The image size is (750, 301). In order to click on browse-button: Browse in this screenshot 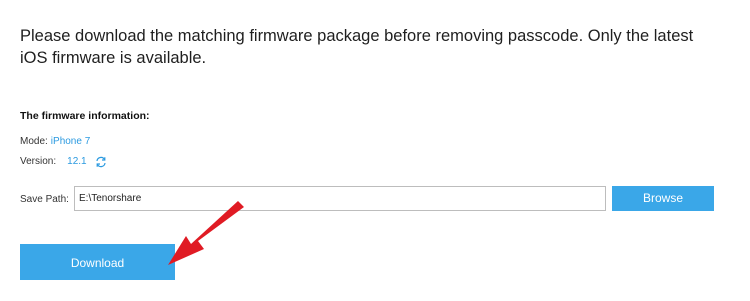, I will do `click(663, 198)`.